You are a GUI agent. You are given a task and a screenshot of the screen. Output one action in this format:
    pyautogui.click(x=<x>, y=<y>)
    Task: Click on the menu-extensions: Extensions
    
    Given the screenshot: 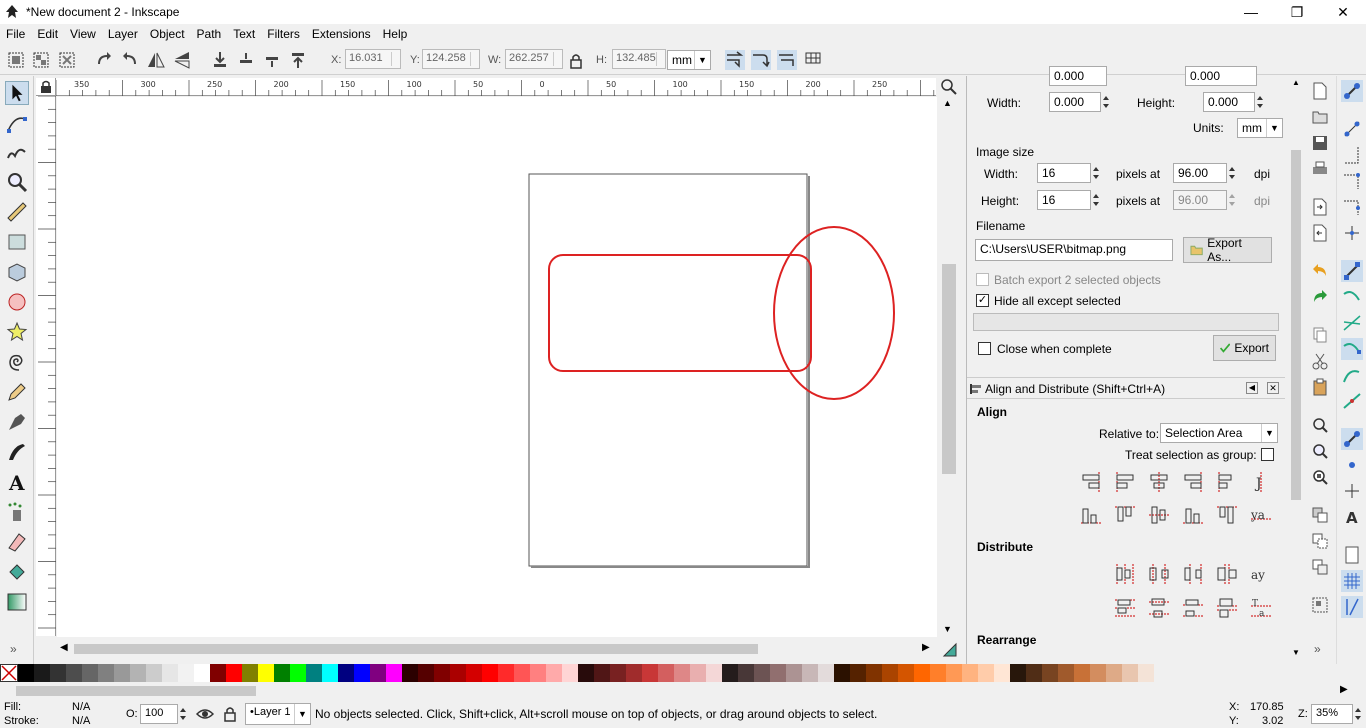 What is the action you would take?
    pyautogui.click(x=341, y=34)
    